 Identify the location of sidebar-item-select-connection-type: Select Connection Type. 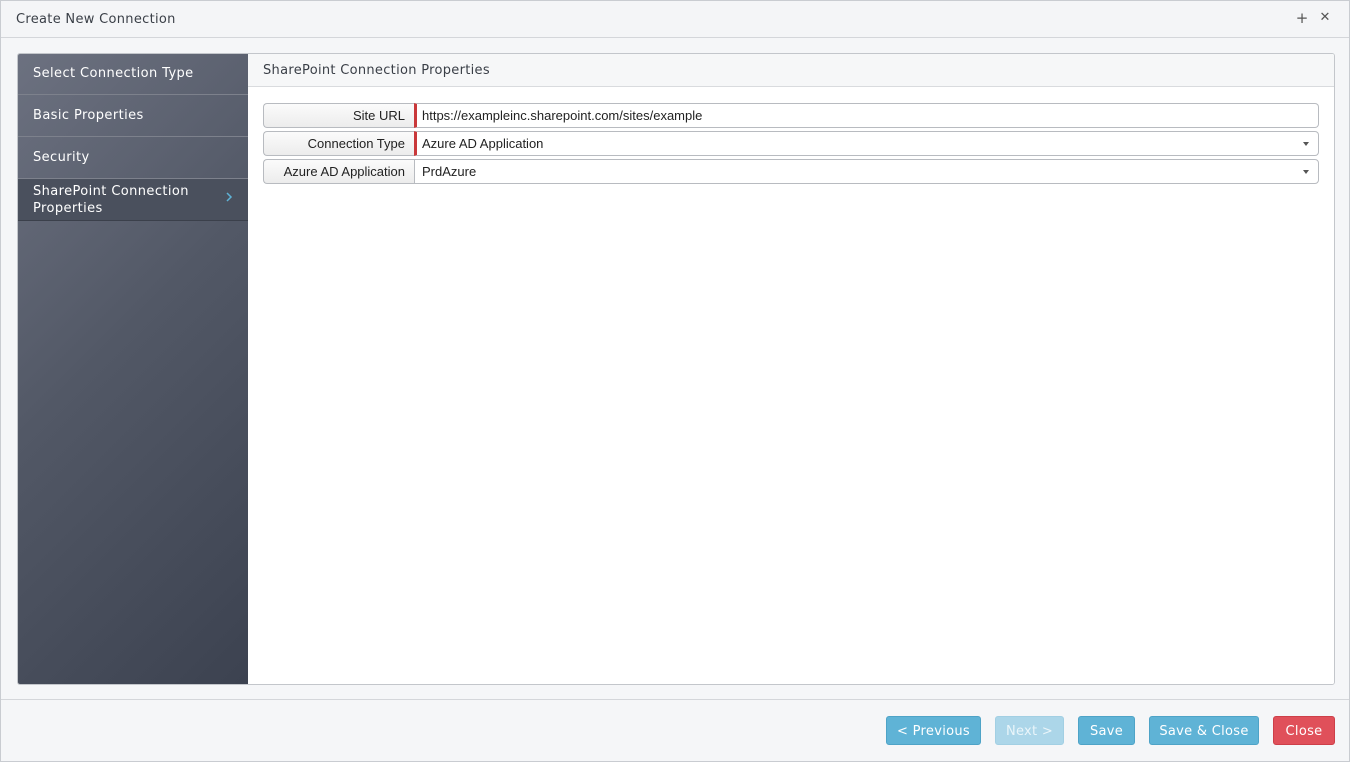
(133, 74).